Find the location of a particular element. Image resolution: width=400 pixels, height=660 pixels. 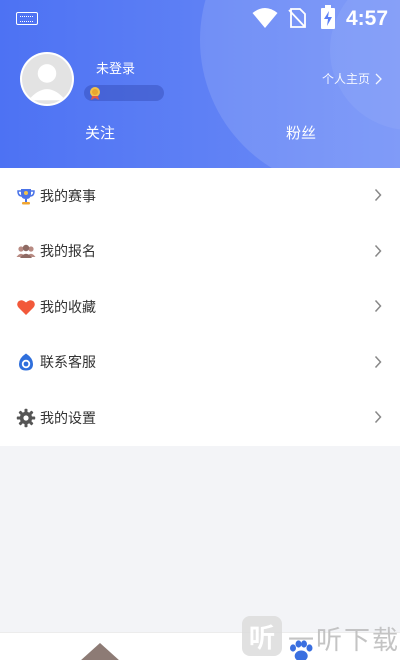

menu-item-label: 我的收藏 is located at coordinates (68, 307).